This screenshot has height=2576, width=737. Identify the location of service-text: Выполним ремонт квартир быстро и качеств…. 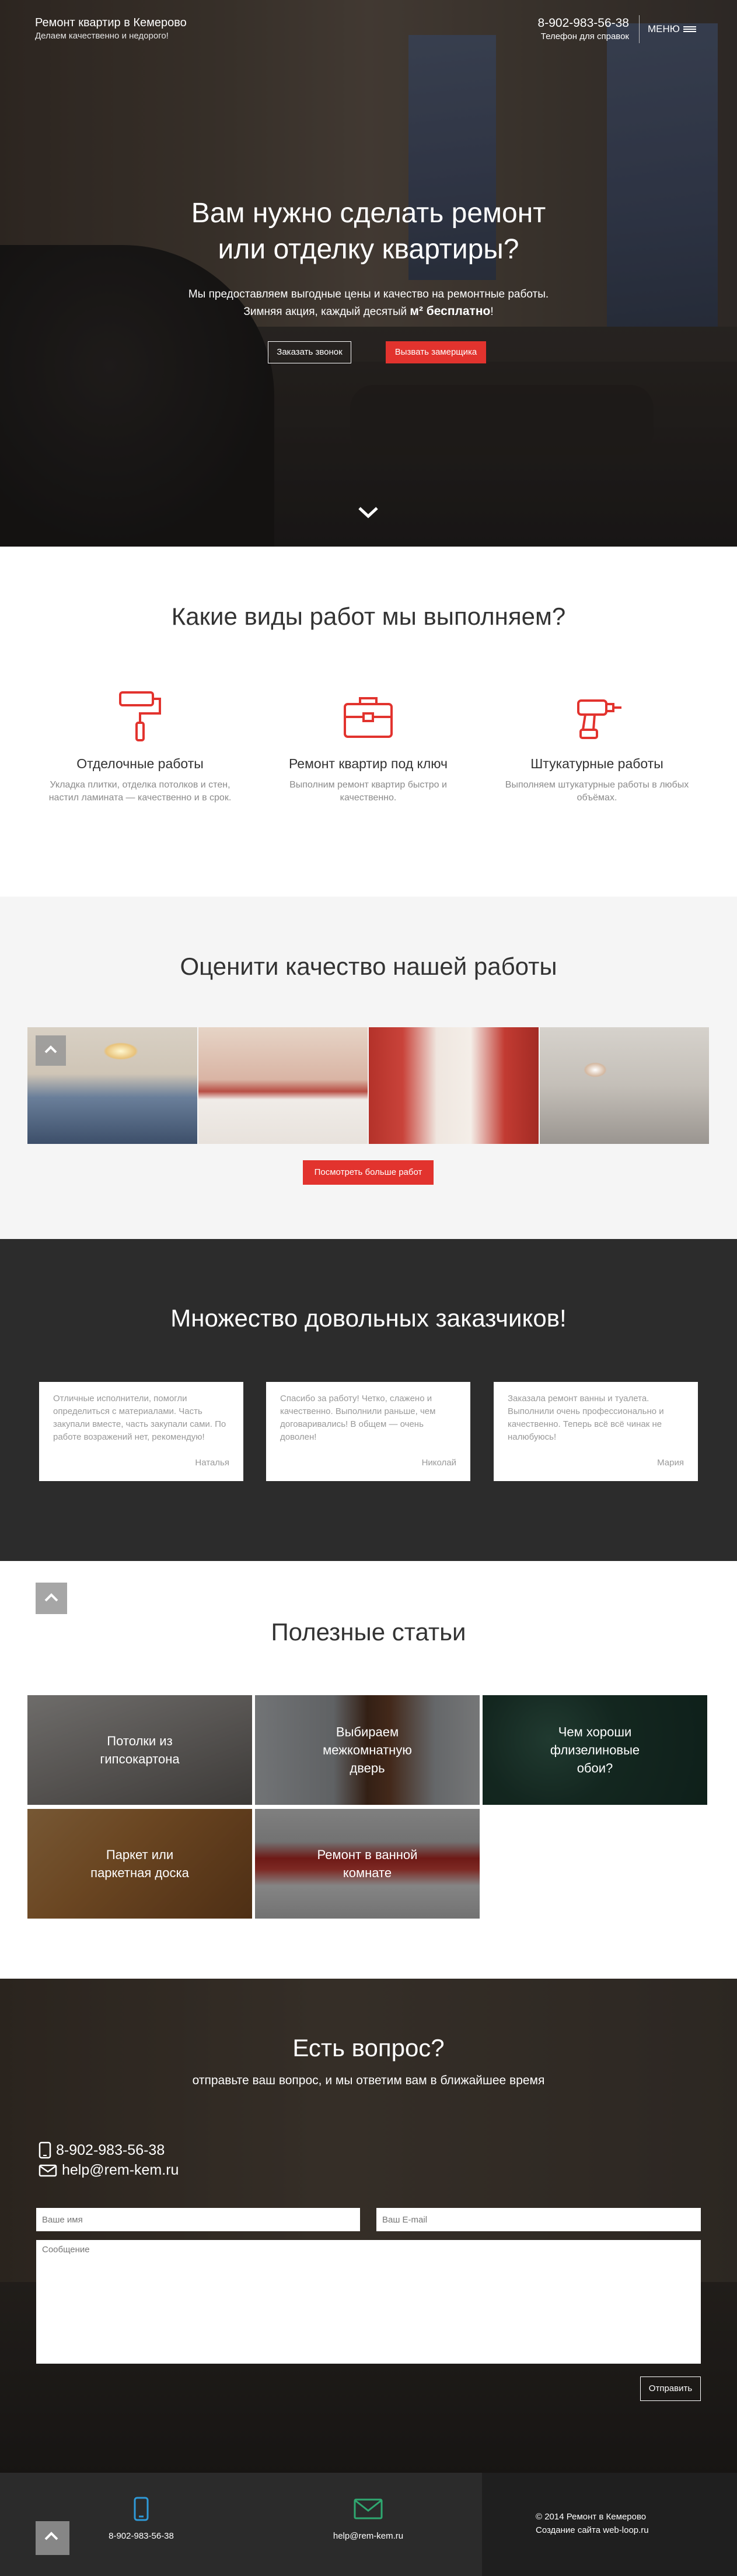
(368, 792).